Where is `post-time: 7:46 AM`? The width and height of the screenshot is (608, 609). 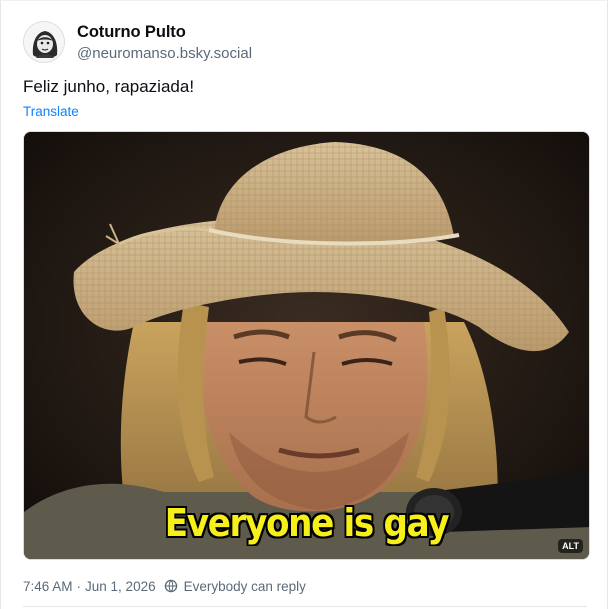
post-time: 7:46 AM is located at coordinates (48, 586).